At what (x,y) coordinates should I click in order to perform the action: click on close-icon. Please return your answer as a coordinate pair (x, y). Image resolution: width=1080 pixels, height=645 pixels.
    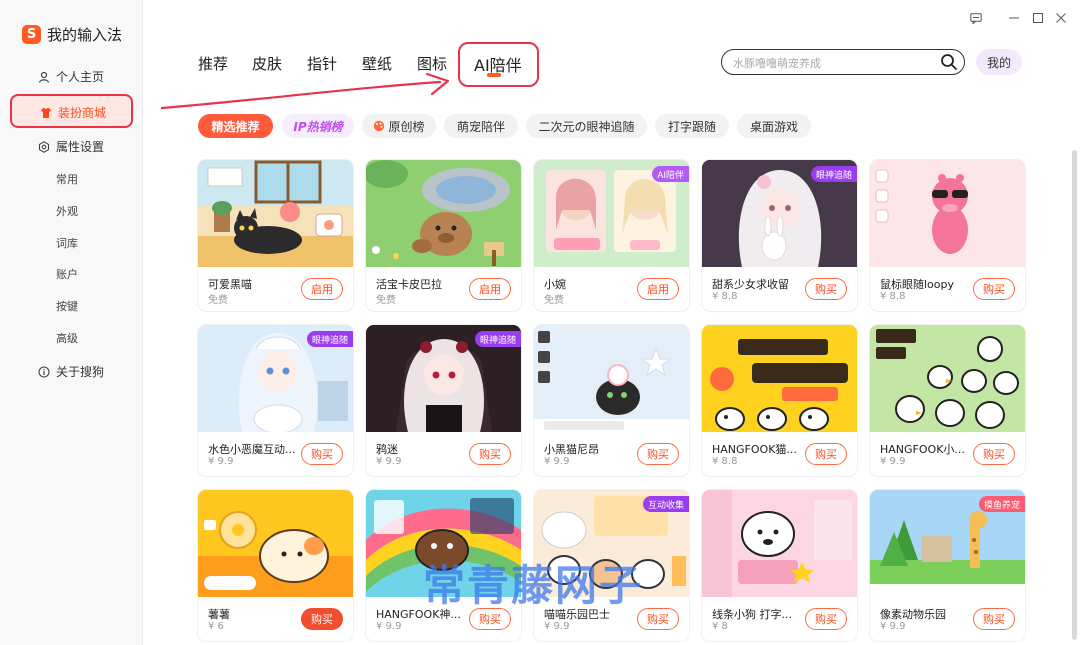
    Looking at the image, I should click on (1061, 18).